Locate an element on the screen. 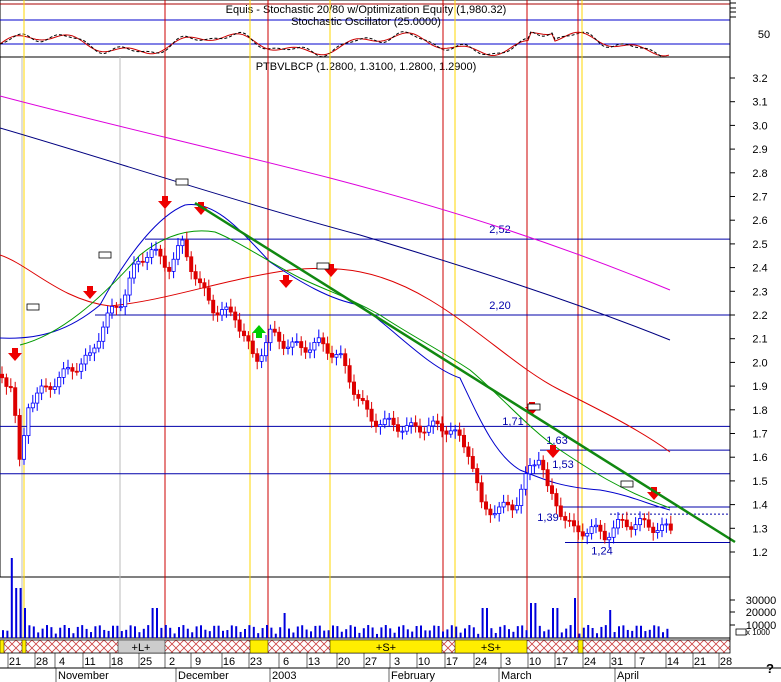 The height and width of the screenshot is (682, 781). day-label: 7 is located at coordinates (642, 662).